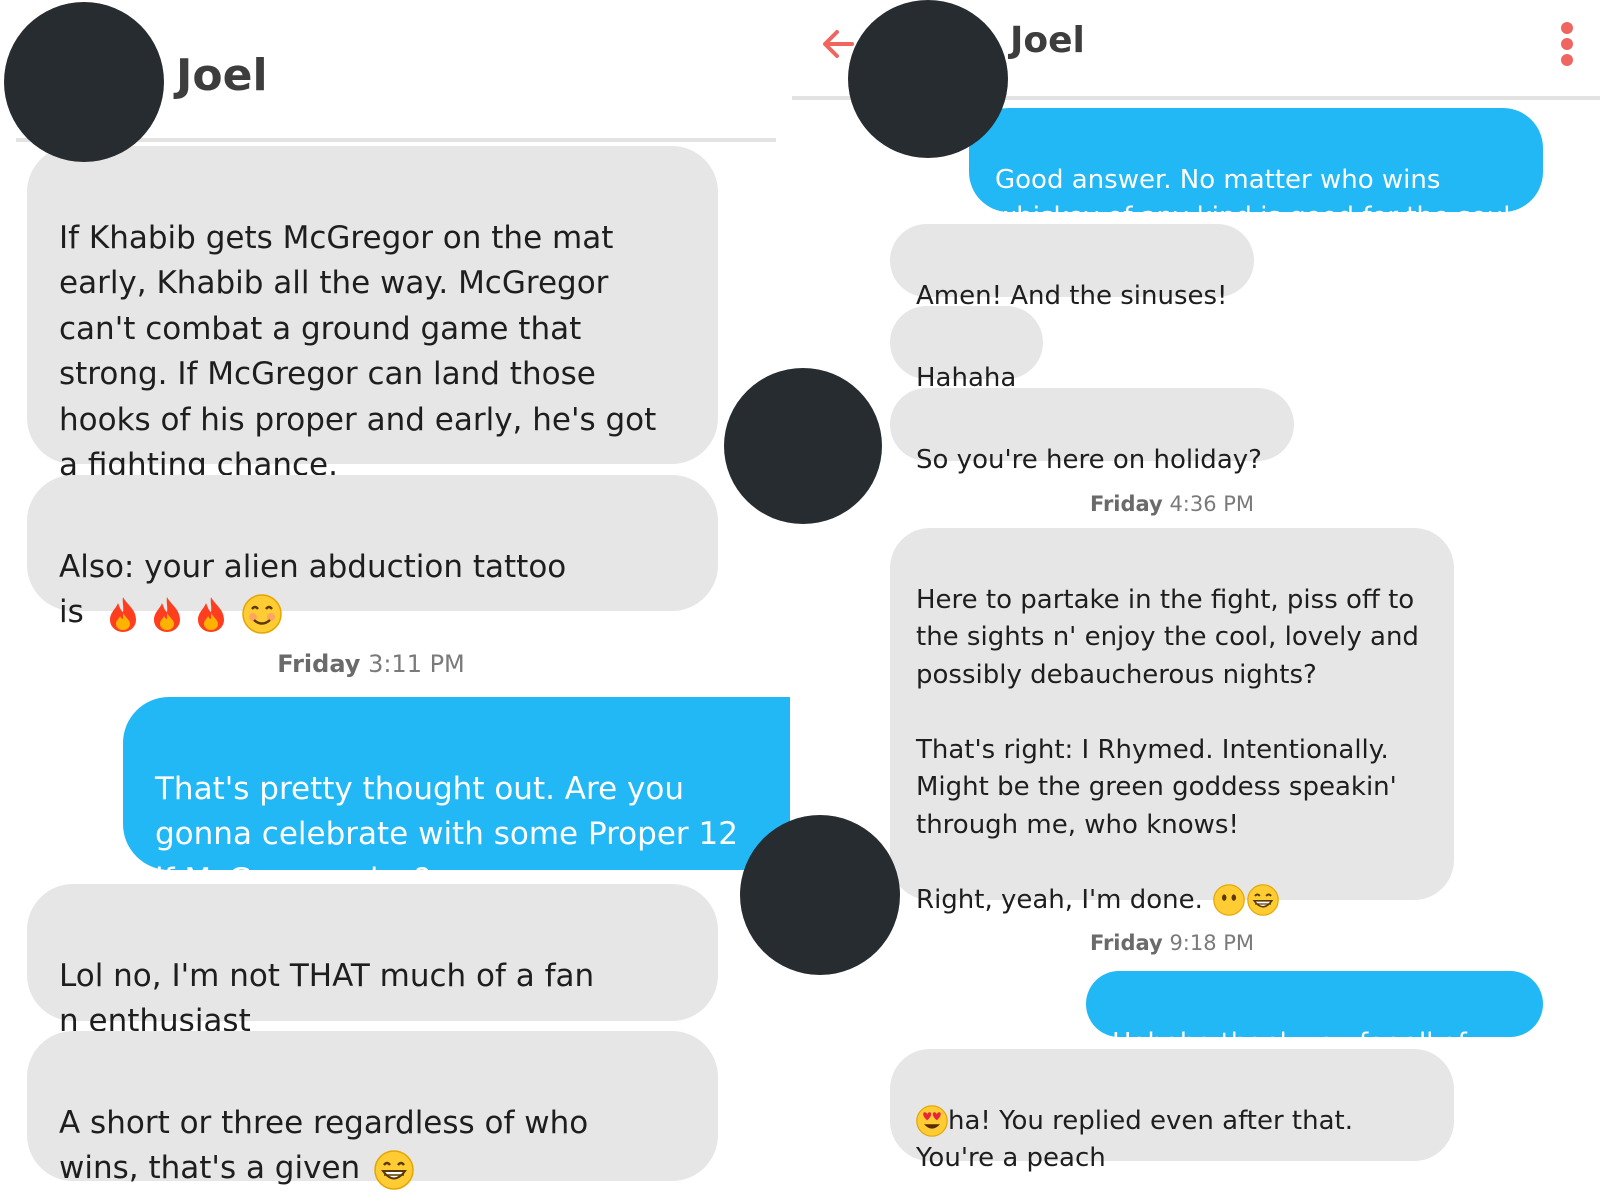  I want to click on message-bubble-incoming: Amen! And the sinuses!, so click(1072, 267).